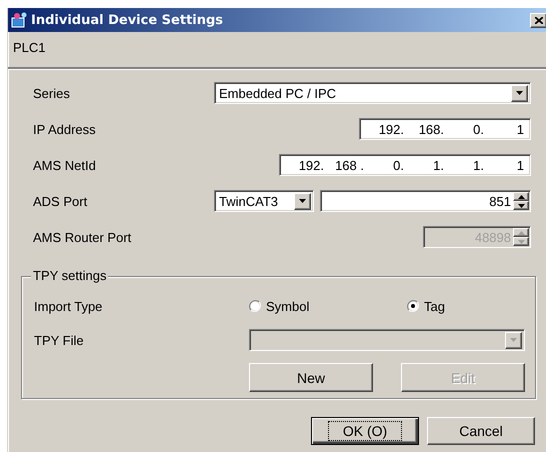  I want to click on new-button: New, so click(311, 377).